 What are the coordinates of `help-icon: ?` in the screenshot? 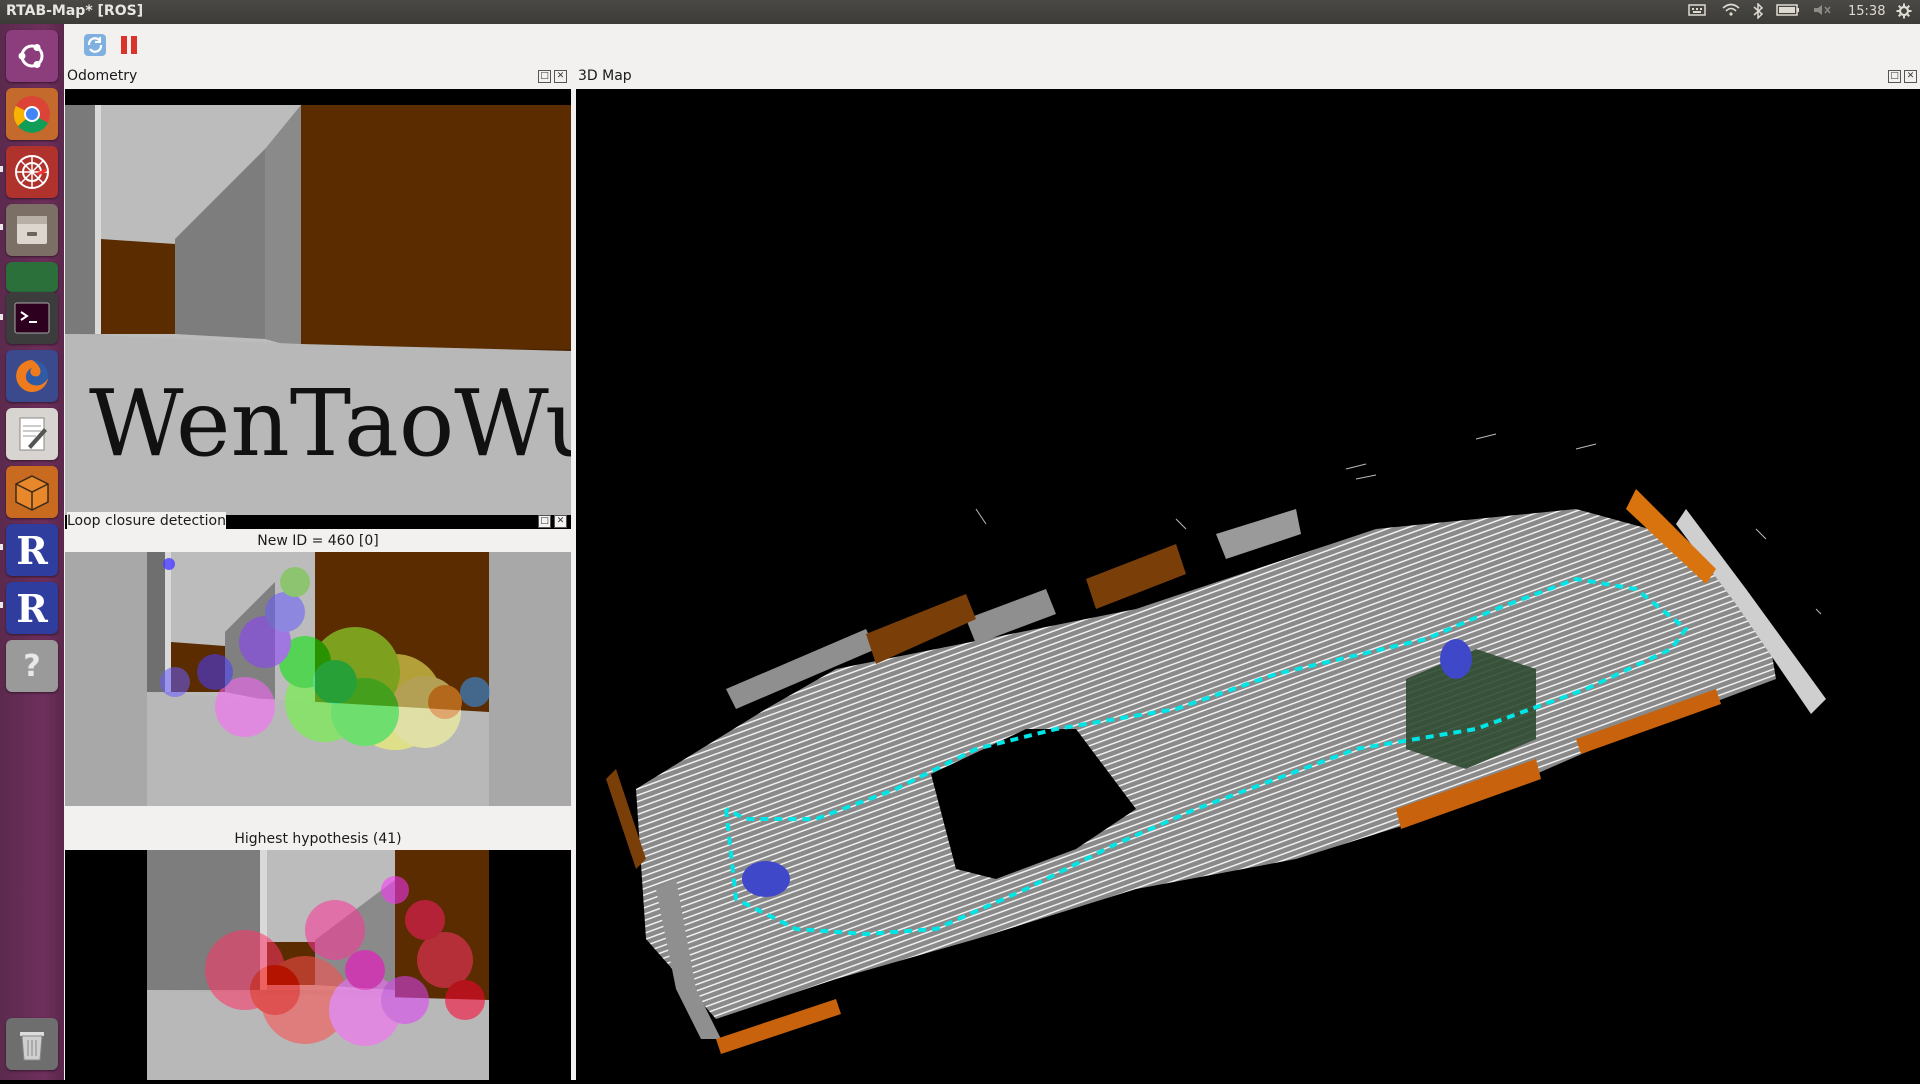 It's located at (32, 666).